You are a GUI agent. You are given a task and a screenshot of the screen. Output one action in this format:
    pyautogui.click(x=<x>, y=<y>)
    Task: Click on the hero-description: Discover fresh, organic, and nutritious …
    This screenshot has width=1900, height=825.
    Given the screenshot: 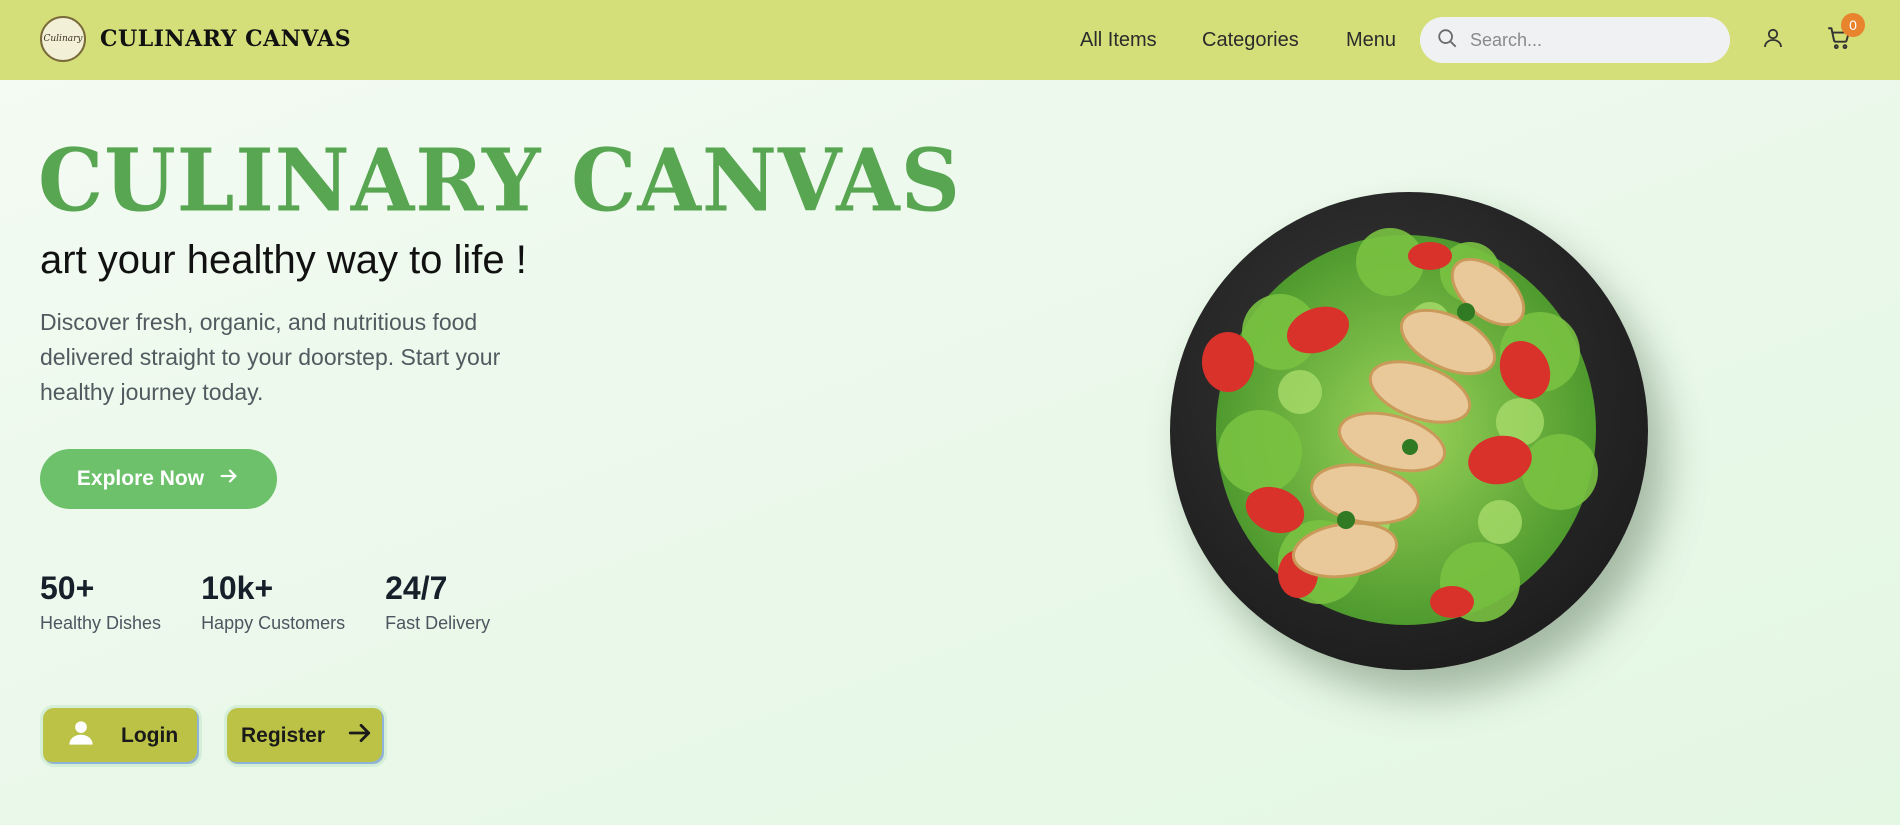 What is the action you would take?
    pyautogui.click(x=270, y=357)
    